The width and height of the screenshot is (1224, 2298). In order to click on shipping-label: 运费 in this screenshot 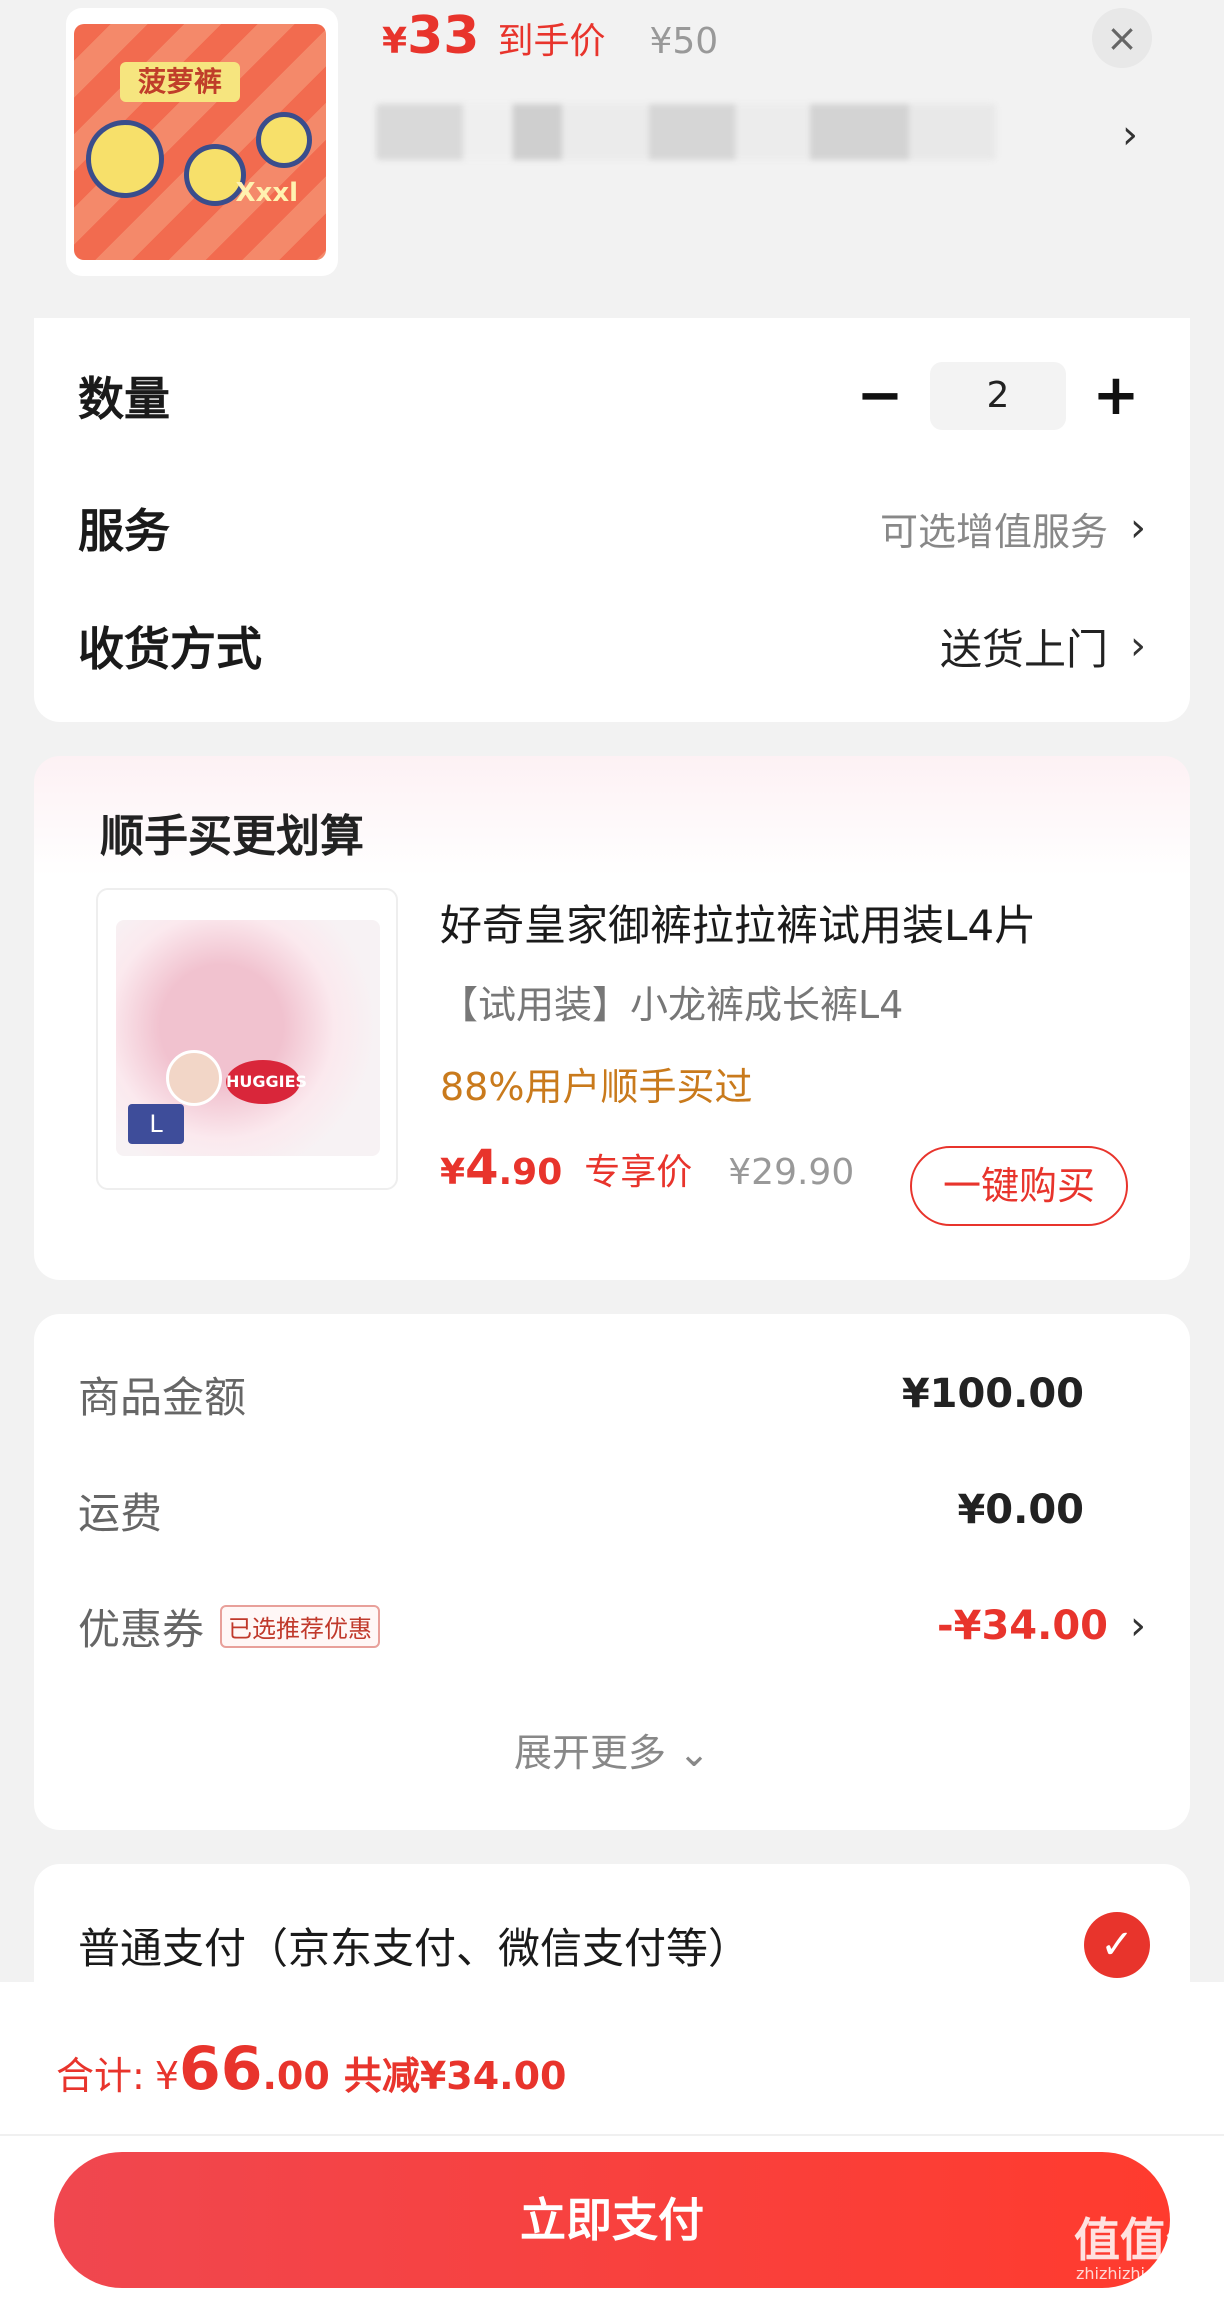, I will do `click(120, 1513)`.